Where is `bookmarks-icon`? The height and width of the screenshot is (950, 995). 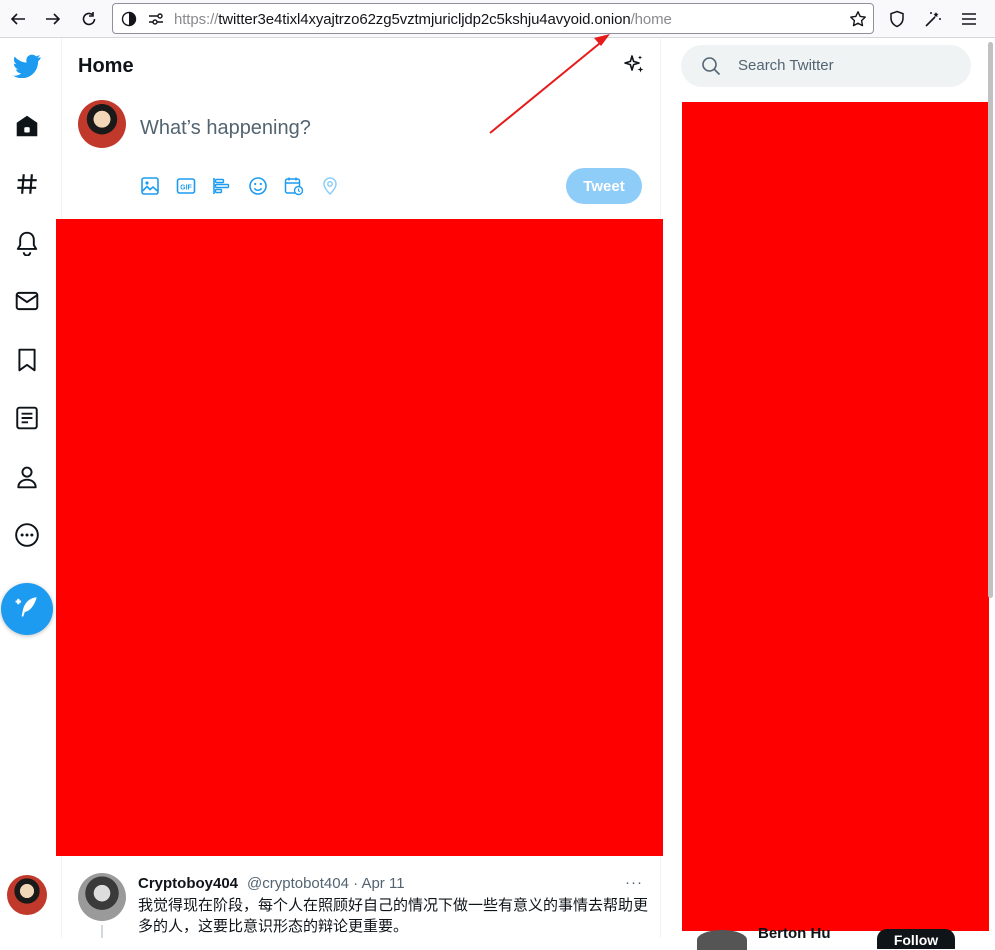
bookmarks-icon is located at coordinates (27, 360).